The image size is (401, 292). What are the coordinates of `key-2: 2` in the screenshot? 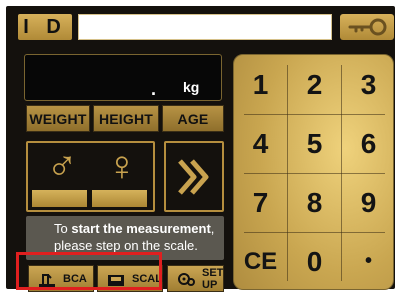 It's located at (314, 84).